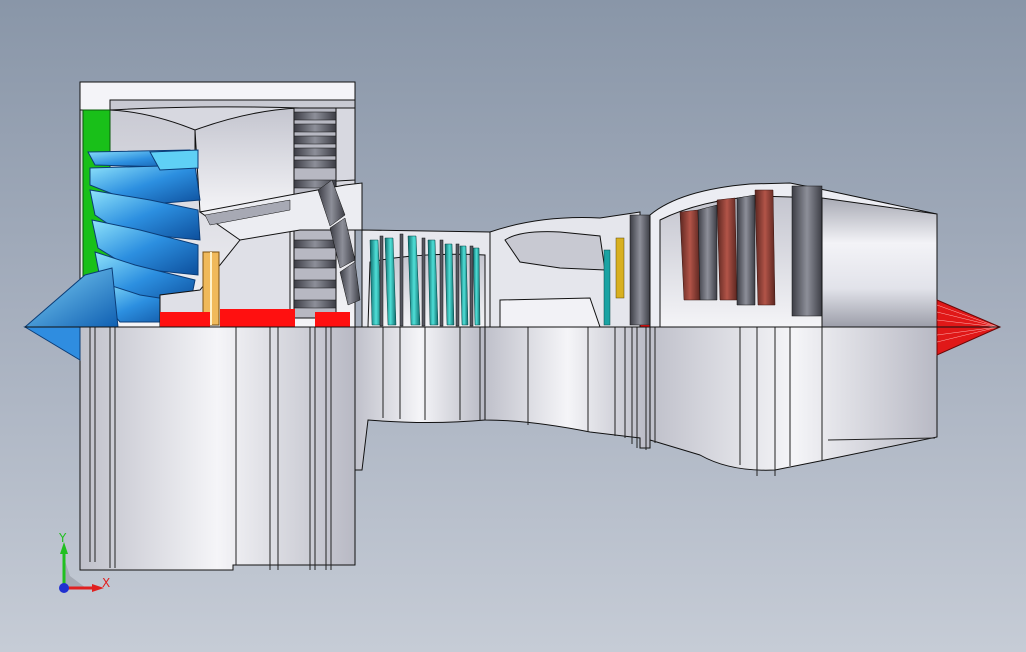 Image resolution: width=1026 pixels, height=652 pixels. Describe the element at coordinates (63, 538) in the screenshot. I see `axis-y-label: Y` at that location.